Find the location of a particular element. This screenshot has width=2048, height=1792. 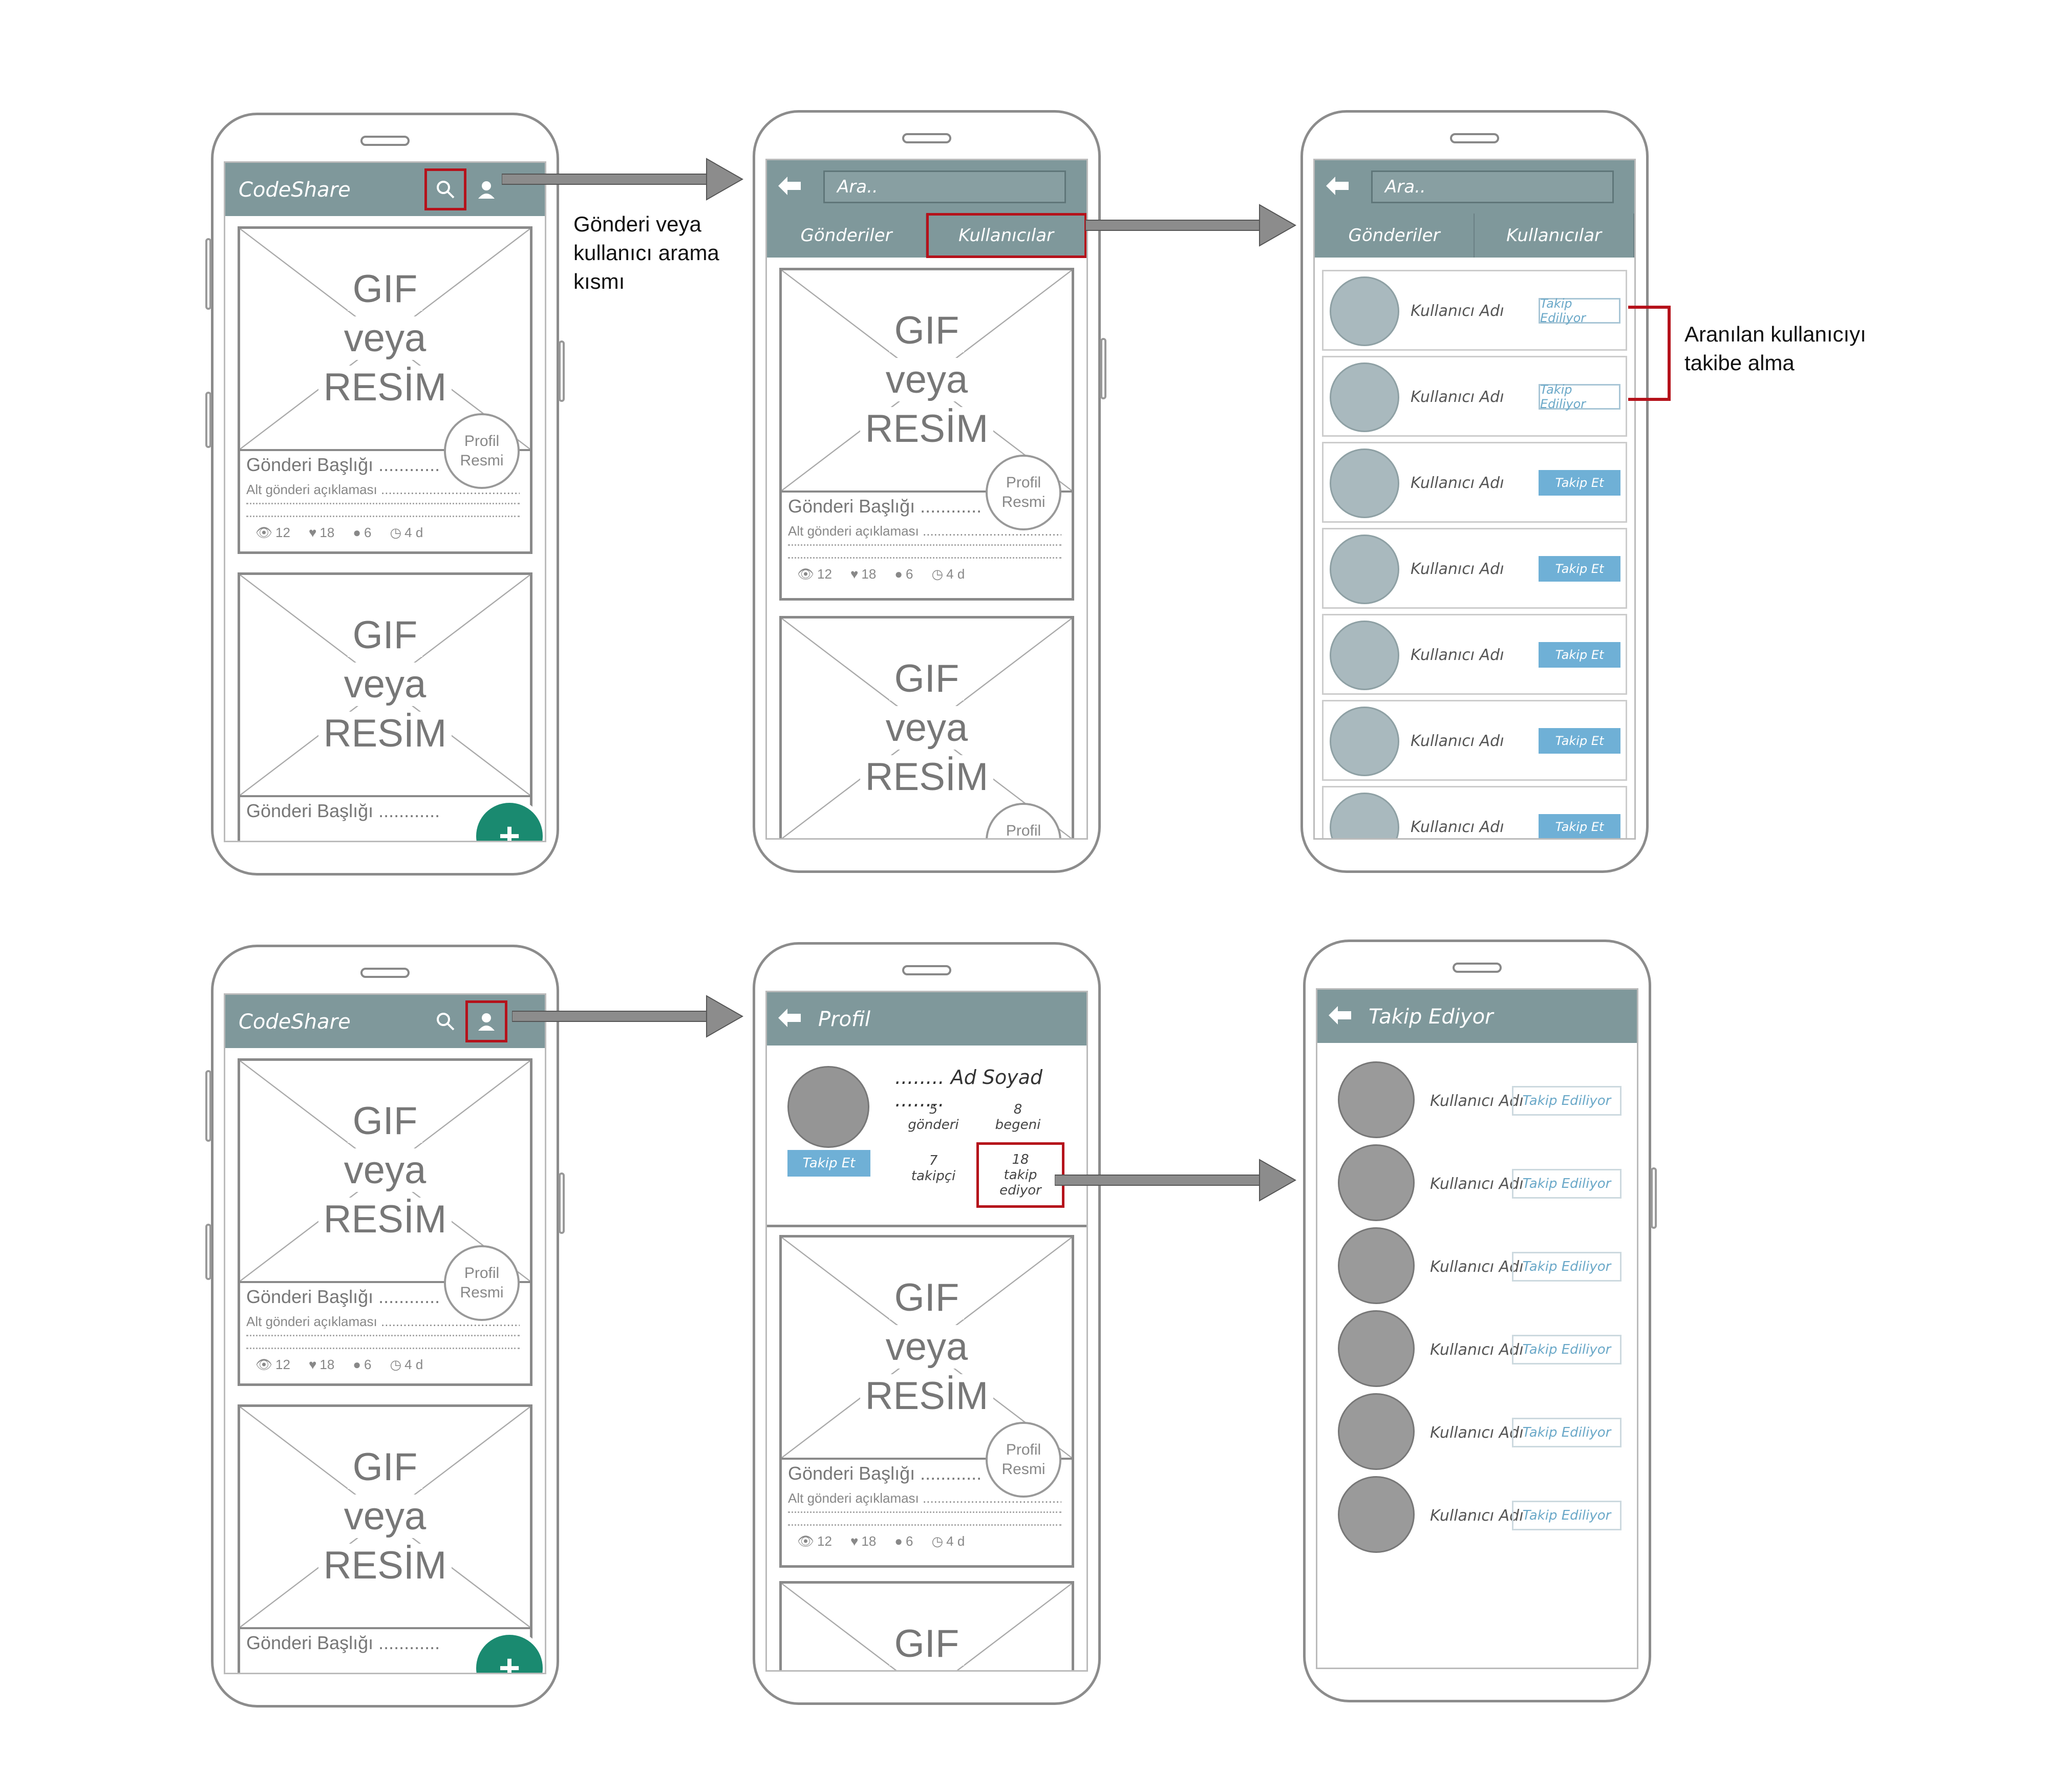

post-card: GIF is located at coordinates (926, 1625).